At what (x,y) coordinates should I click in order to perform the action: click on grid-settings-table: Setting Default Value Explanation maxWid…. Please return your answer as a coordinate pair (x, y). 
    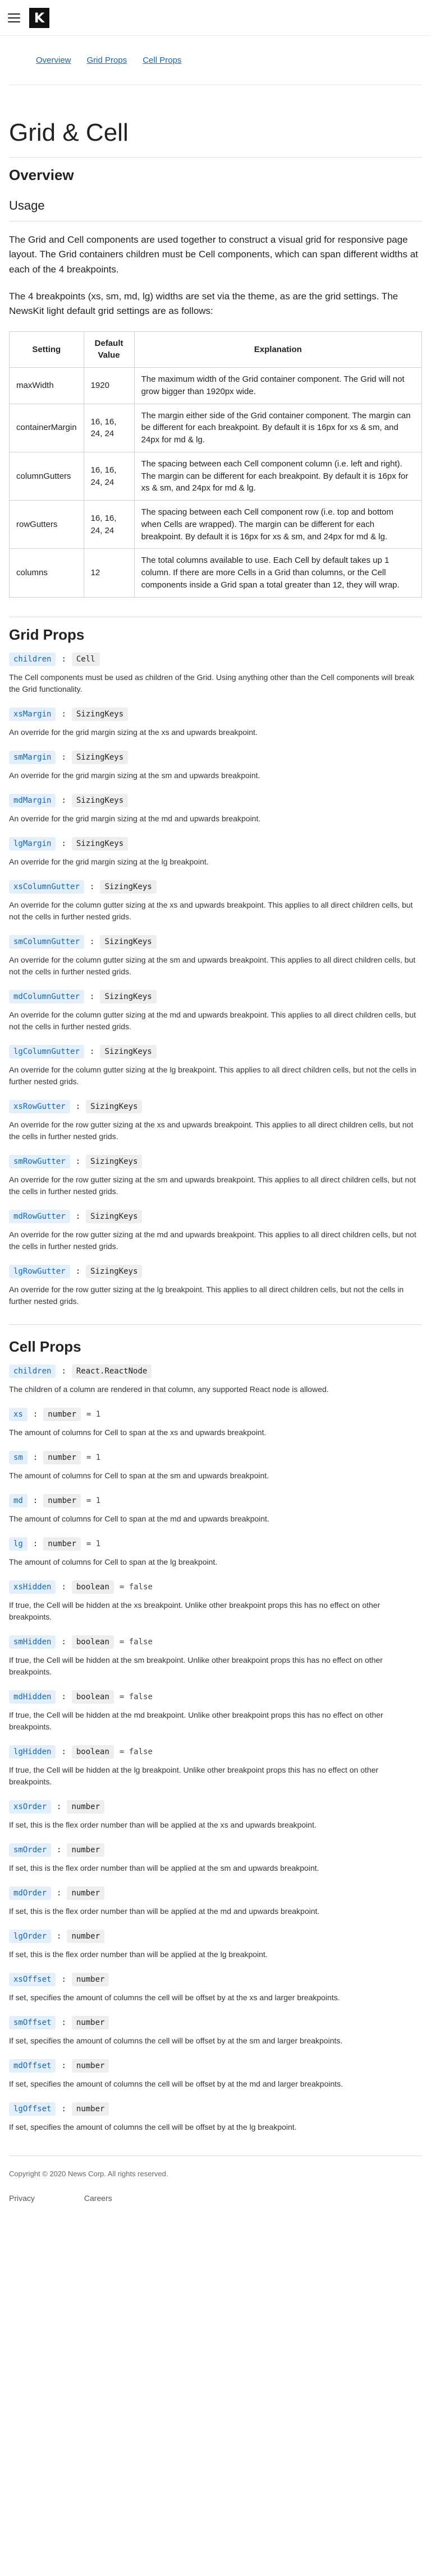
    Looking at the image, I should click on (216, 464).